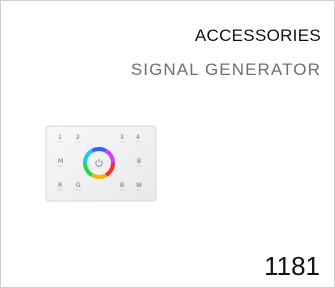  I want to click on touch-panel-controller-image: 1 2 3 4 M B R G B W, so click(101, 163).